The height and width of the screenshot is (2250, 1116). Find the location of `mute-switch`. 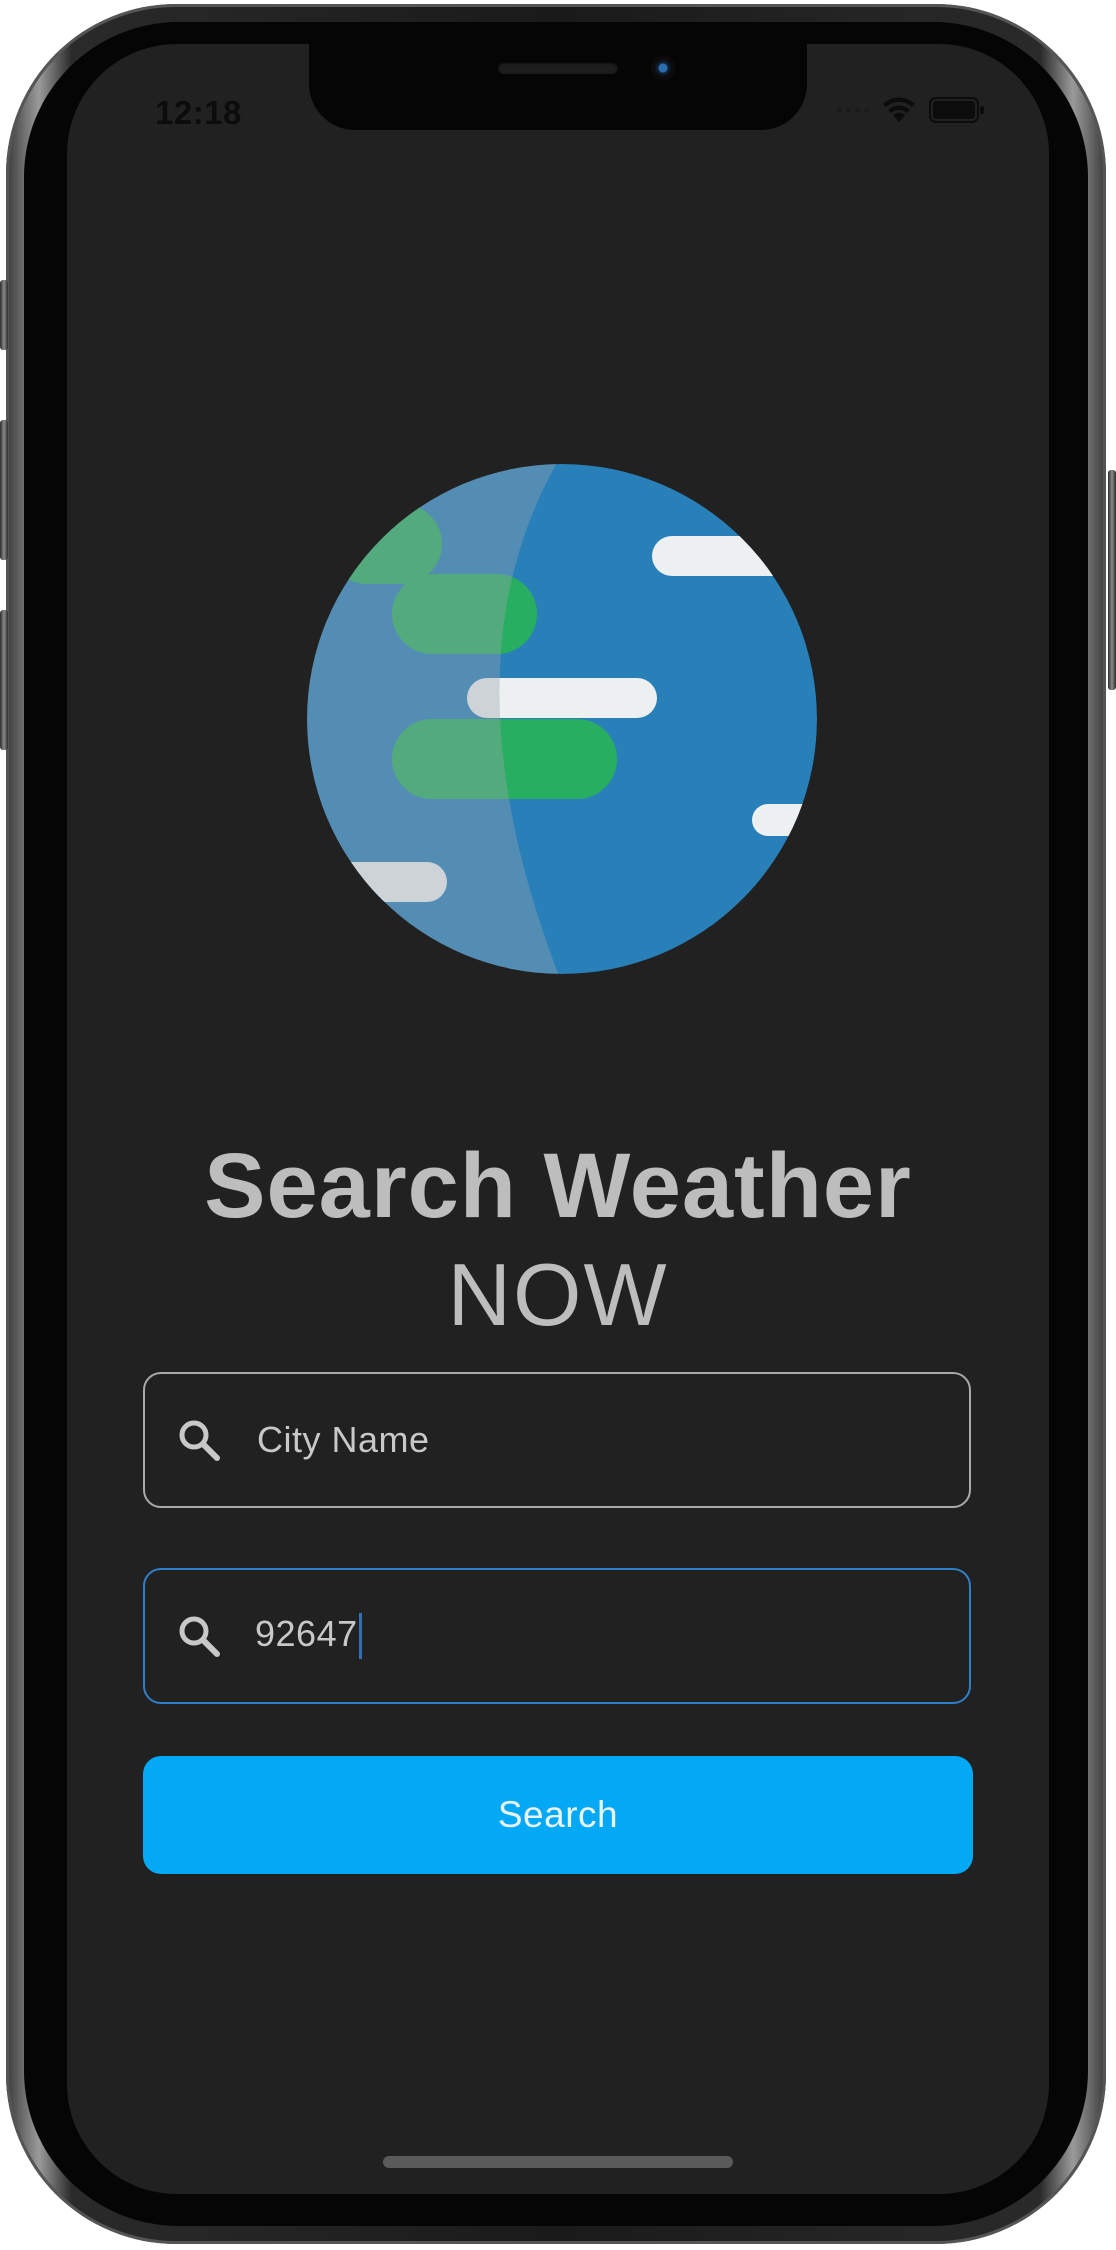

mute-switch is located at coordinates (4, 315).